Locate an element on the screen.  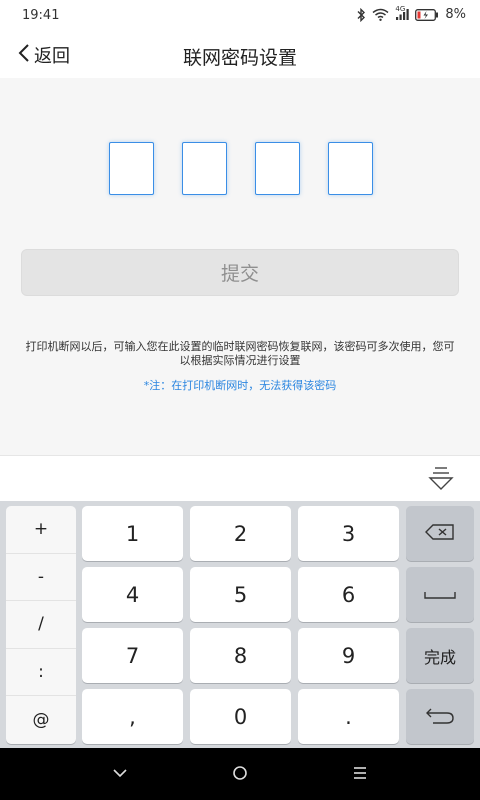
done-key: 完成 is located at coordinates (440, 655).